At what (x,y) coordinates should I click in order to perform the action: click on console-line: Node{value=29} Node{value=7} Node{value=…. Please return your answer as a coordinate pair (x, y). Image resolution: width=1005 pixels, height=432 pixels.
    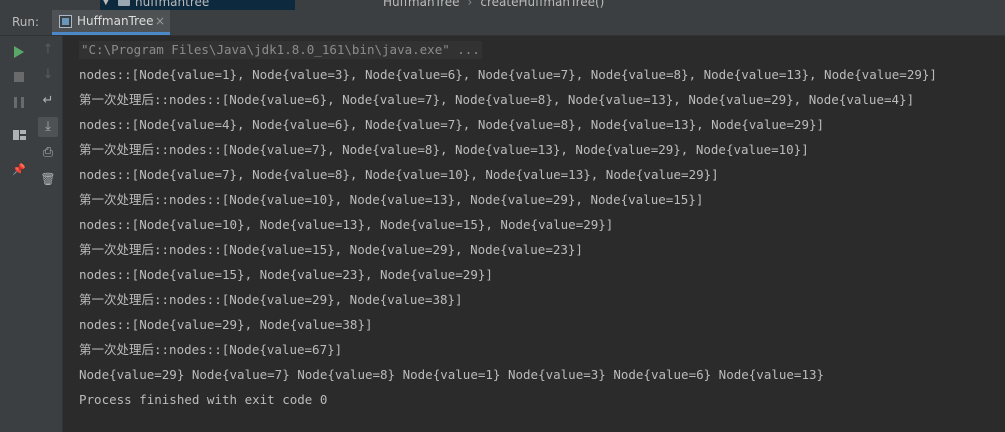
    Looking at the image, I should click on (452, 374).